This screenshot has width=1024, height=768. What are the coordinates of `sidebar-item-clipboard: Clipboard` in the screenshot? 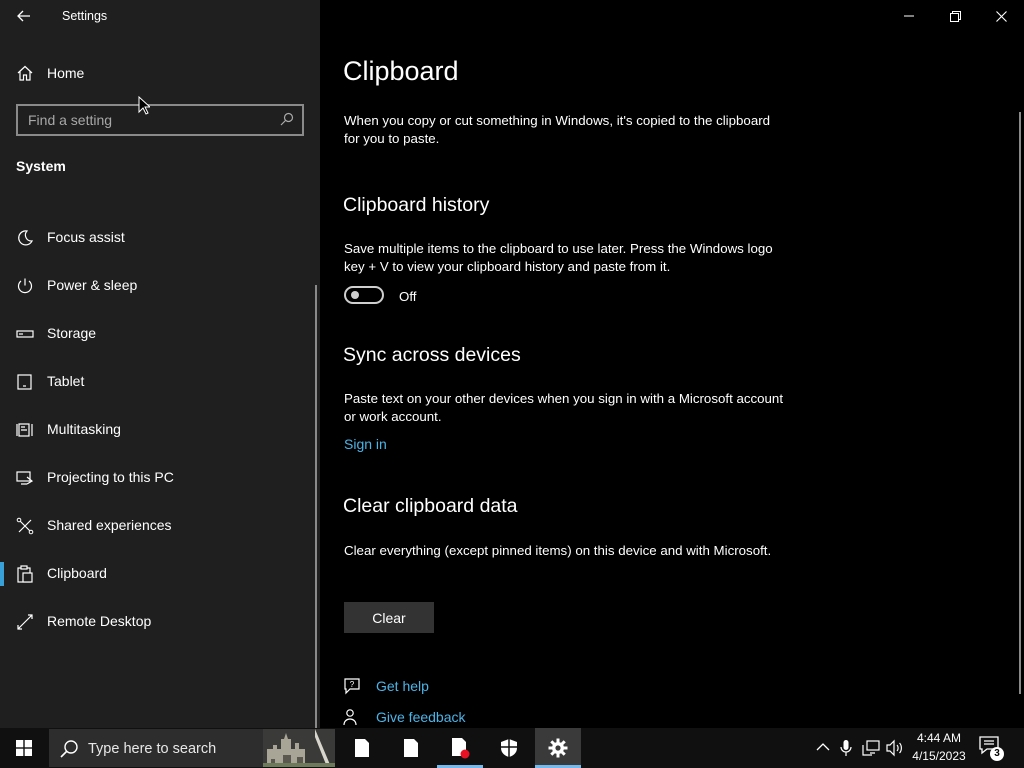 It's located at (159, 573).